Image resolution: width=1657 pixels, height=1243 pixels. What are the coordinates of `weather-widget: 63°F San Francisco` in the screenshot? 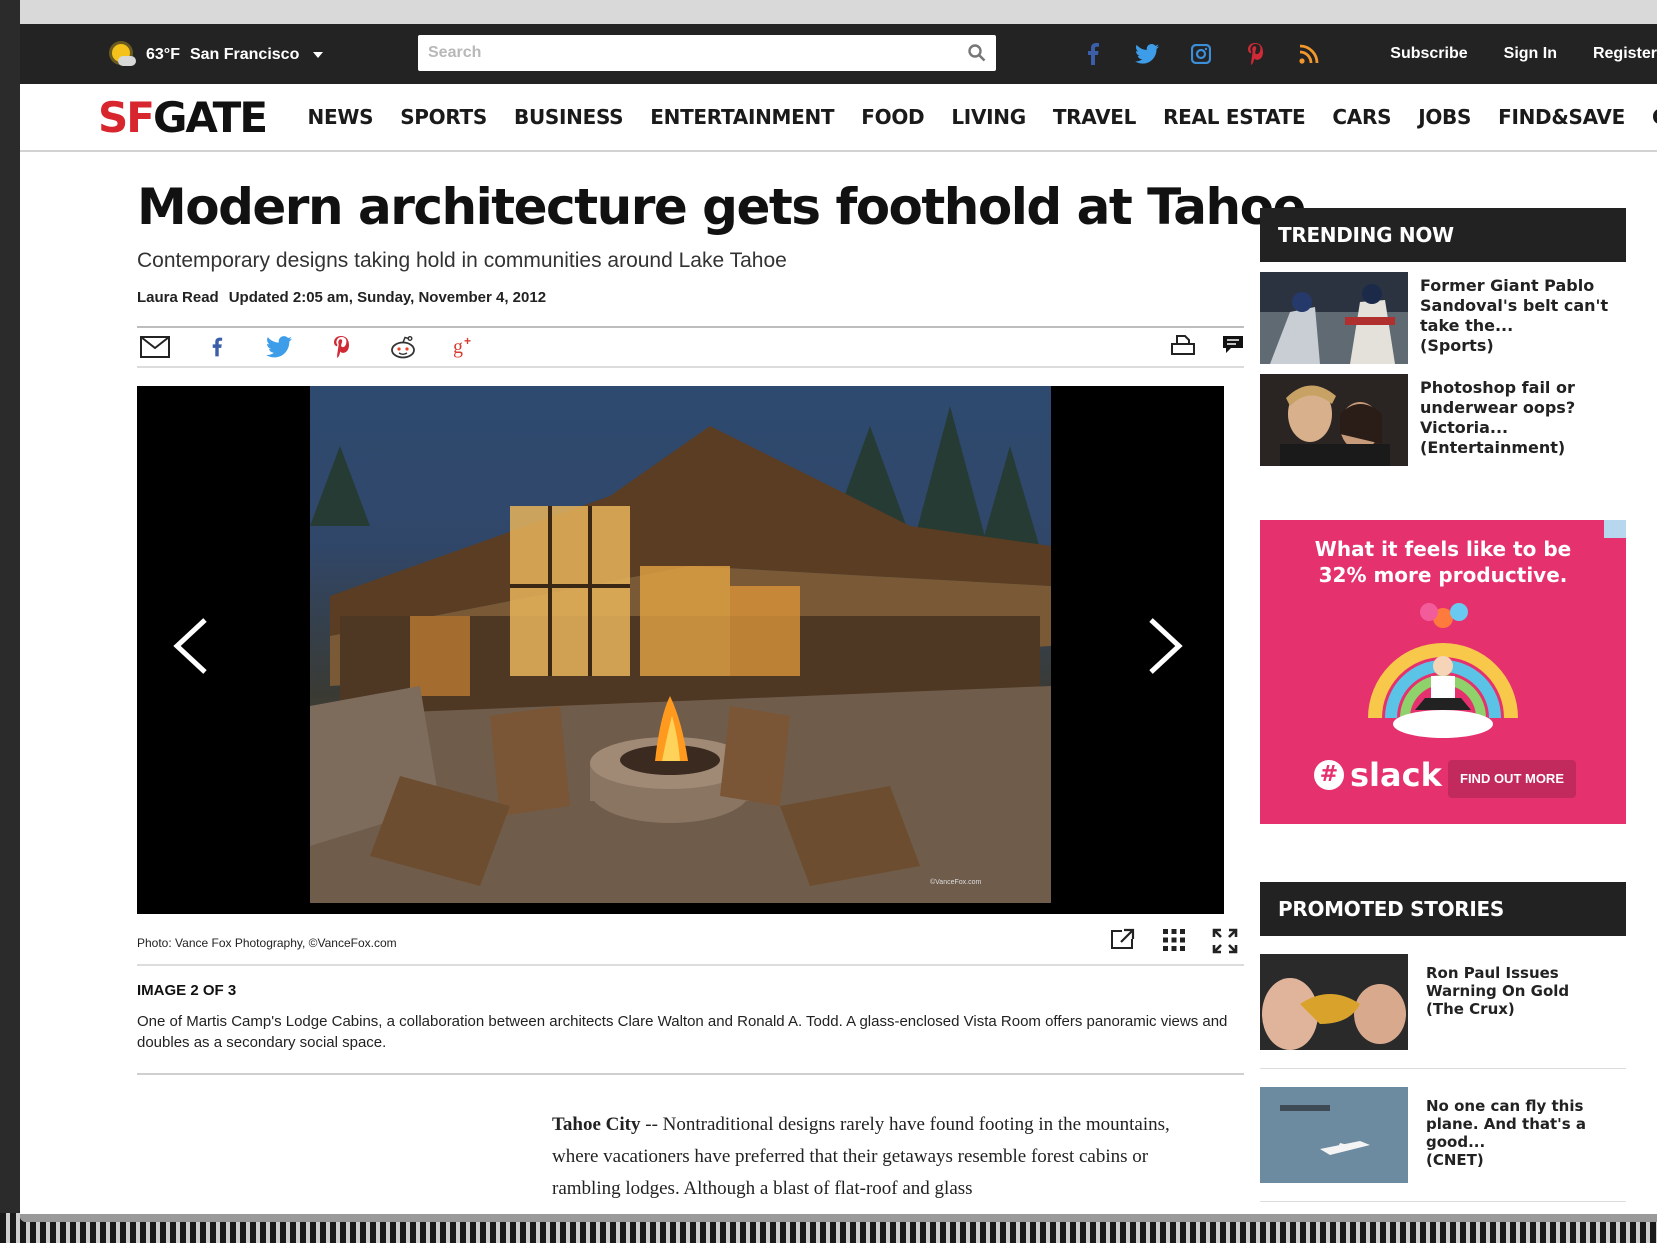 It's located at (215, 55).